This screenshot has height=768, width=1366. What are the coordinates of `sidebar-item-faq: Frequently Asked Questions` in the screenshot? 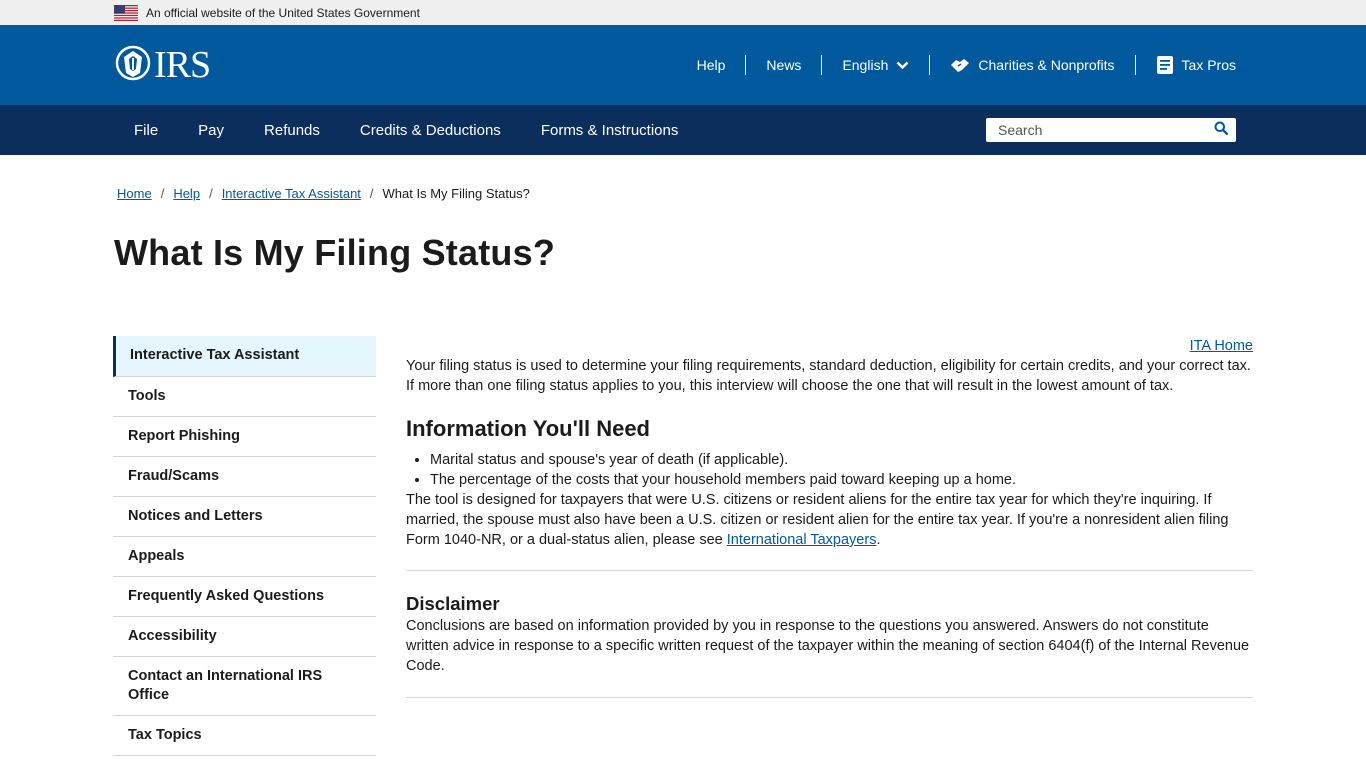 It's located at (244, 597).